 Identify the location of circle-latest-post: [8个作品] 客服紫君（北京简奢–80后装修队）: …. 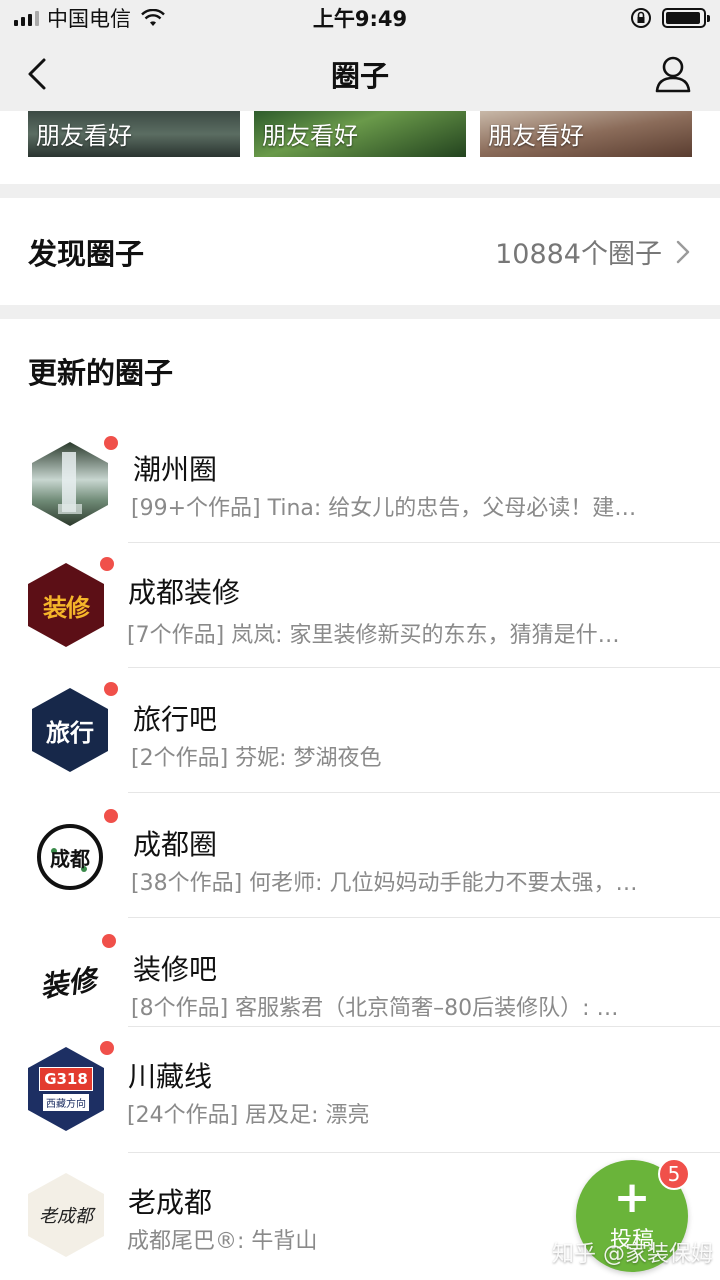
(375, 1008).